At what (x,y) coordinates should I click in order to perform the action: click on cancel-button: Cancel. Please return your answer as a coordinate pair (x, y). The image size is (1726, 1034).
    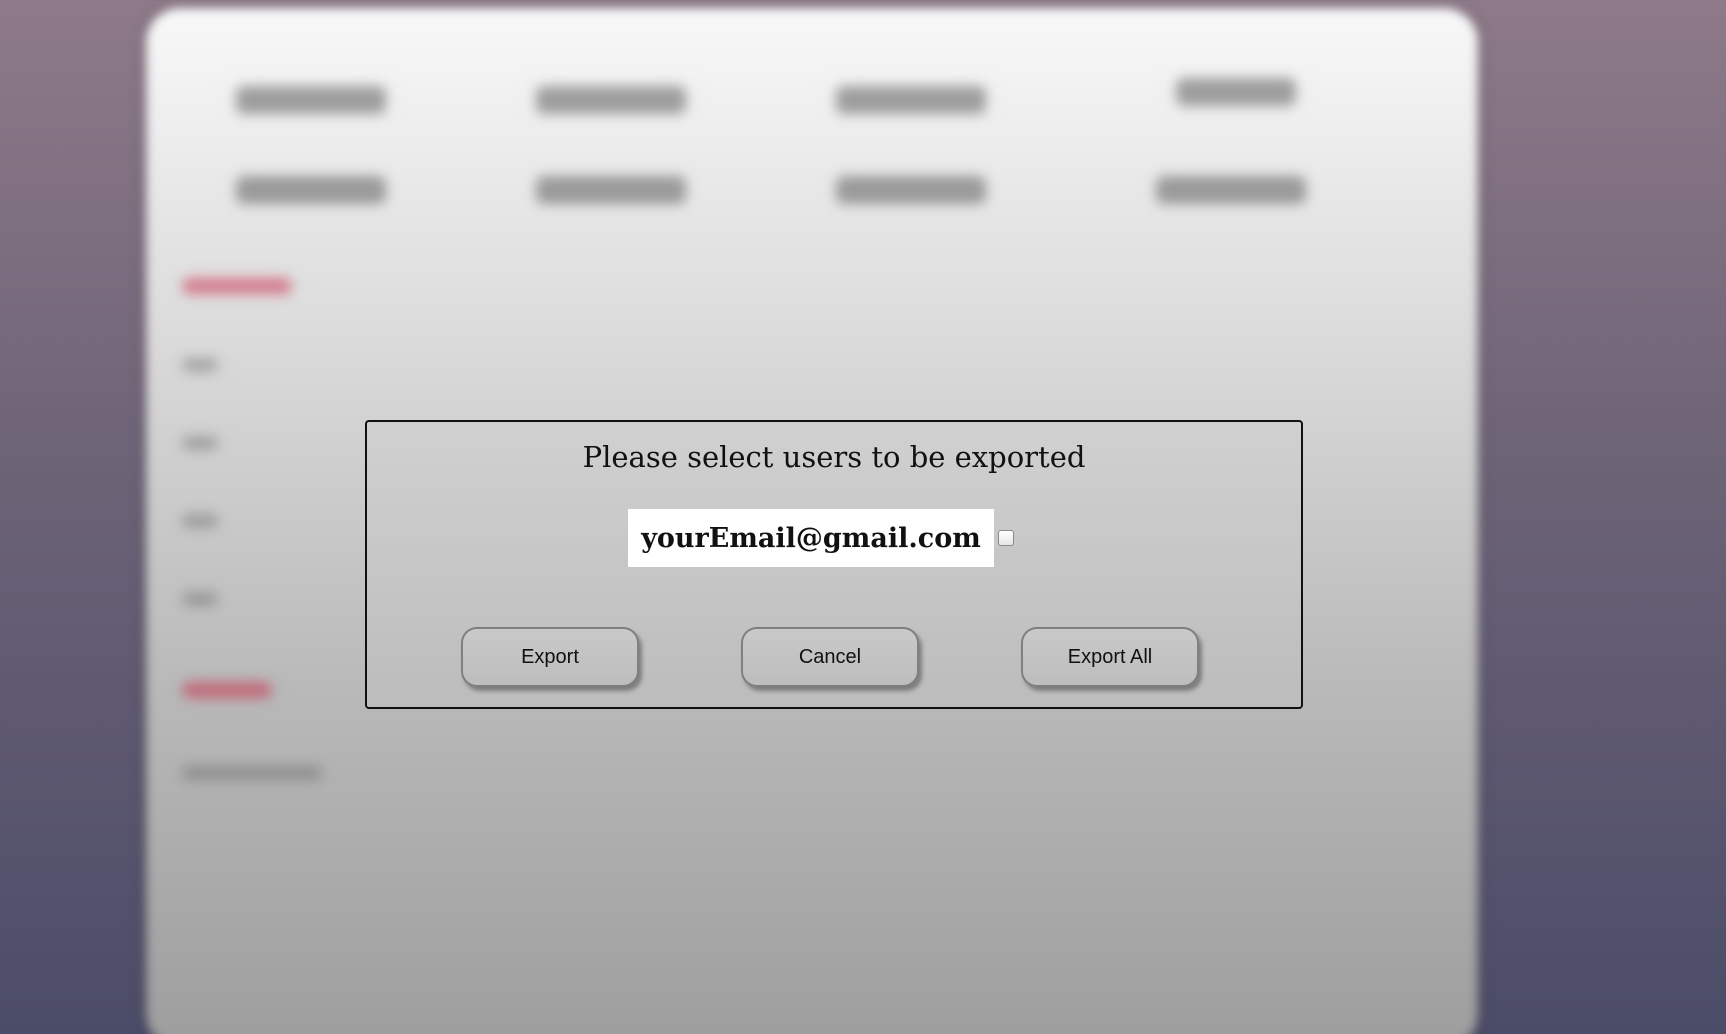
    Looking at the image, I should click on (830, 657).